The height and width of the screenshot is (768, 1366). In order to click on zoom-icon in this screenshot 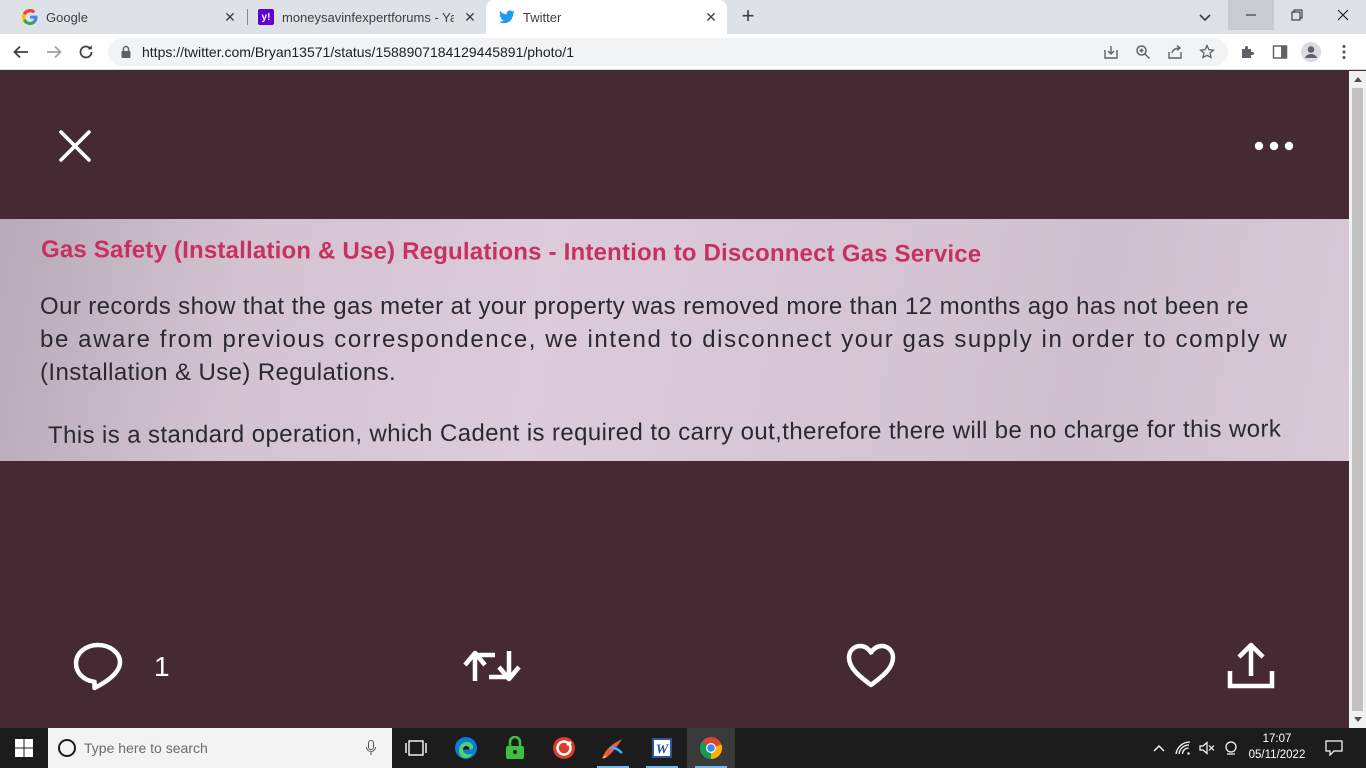, I will do `click(1143, 52)`.